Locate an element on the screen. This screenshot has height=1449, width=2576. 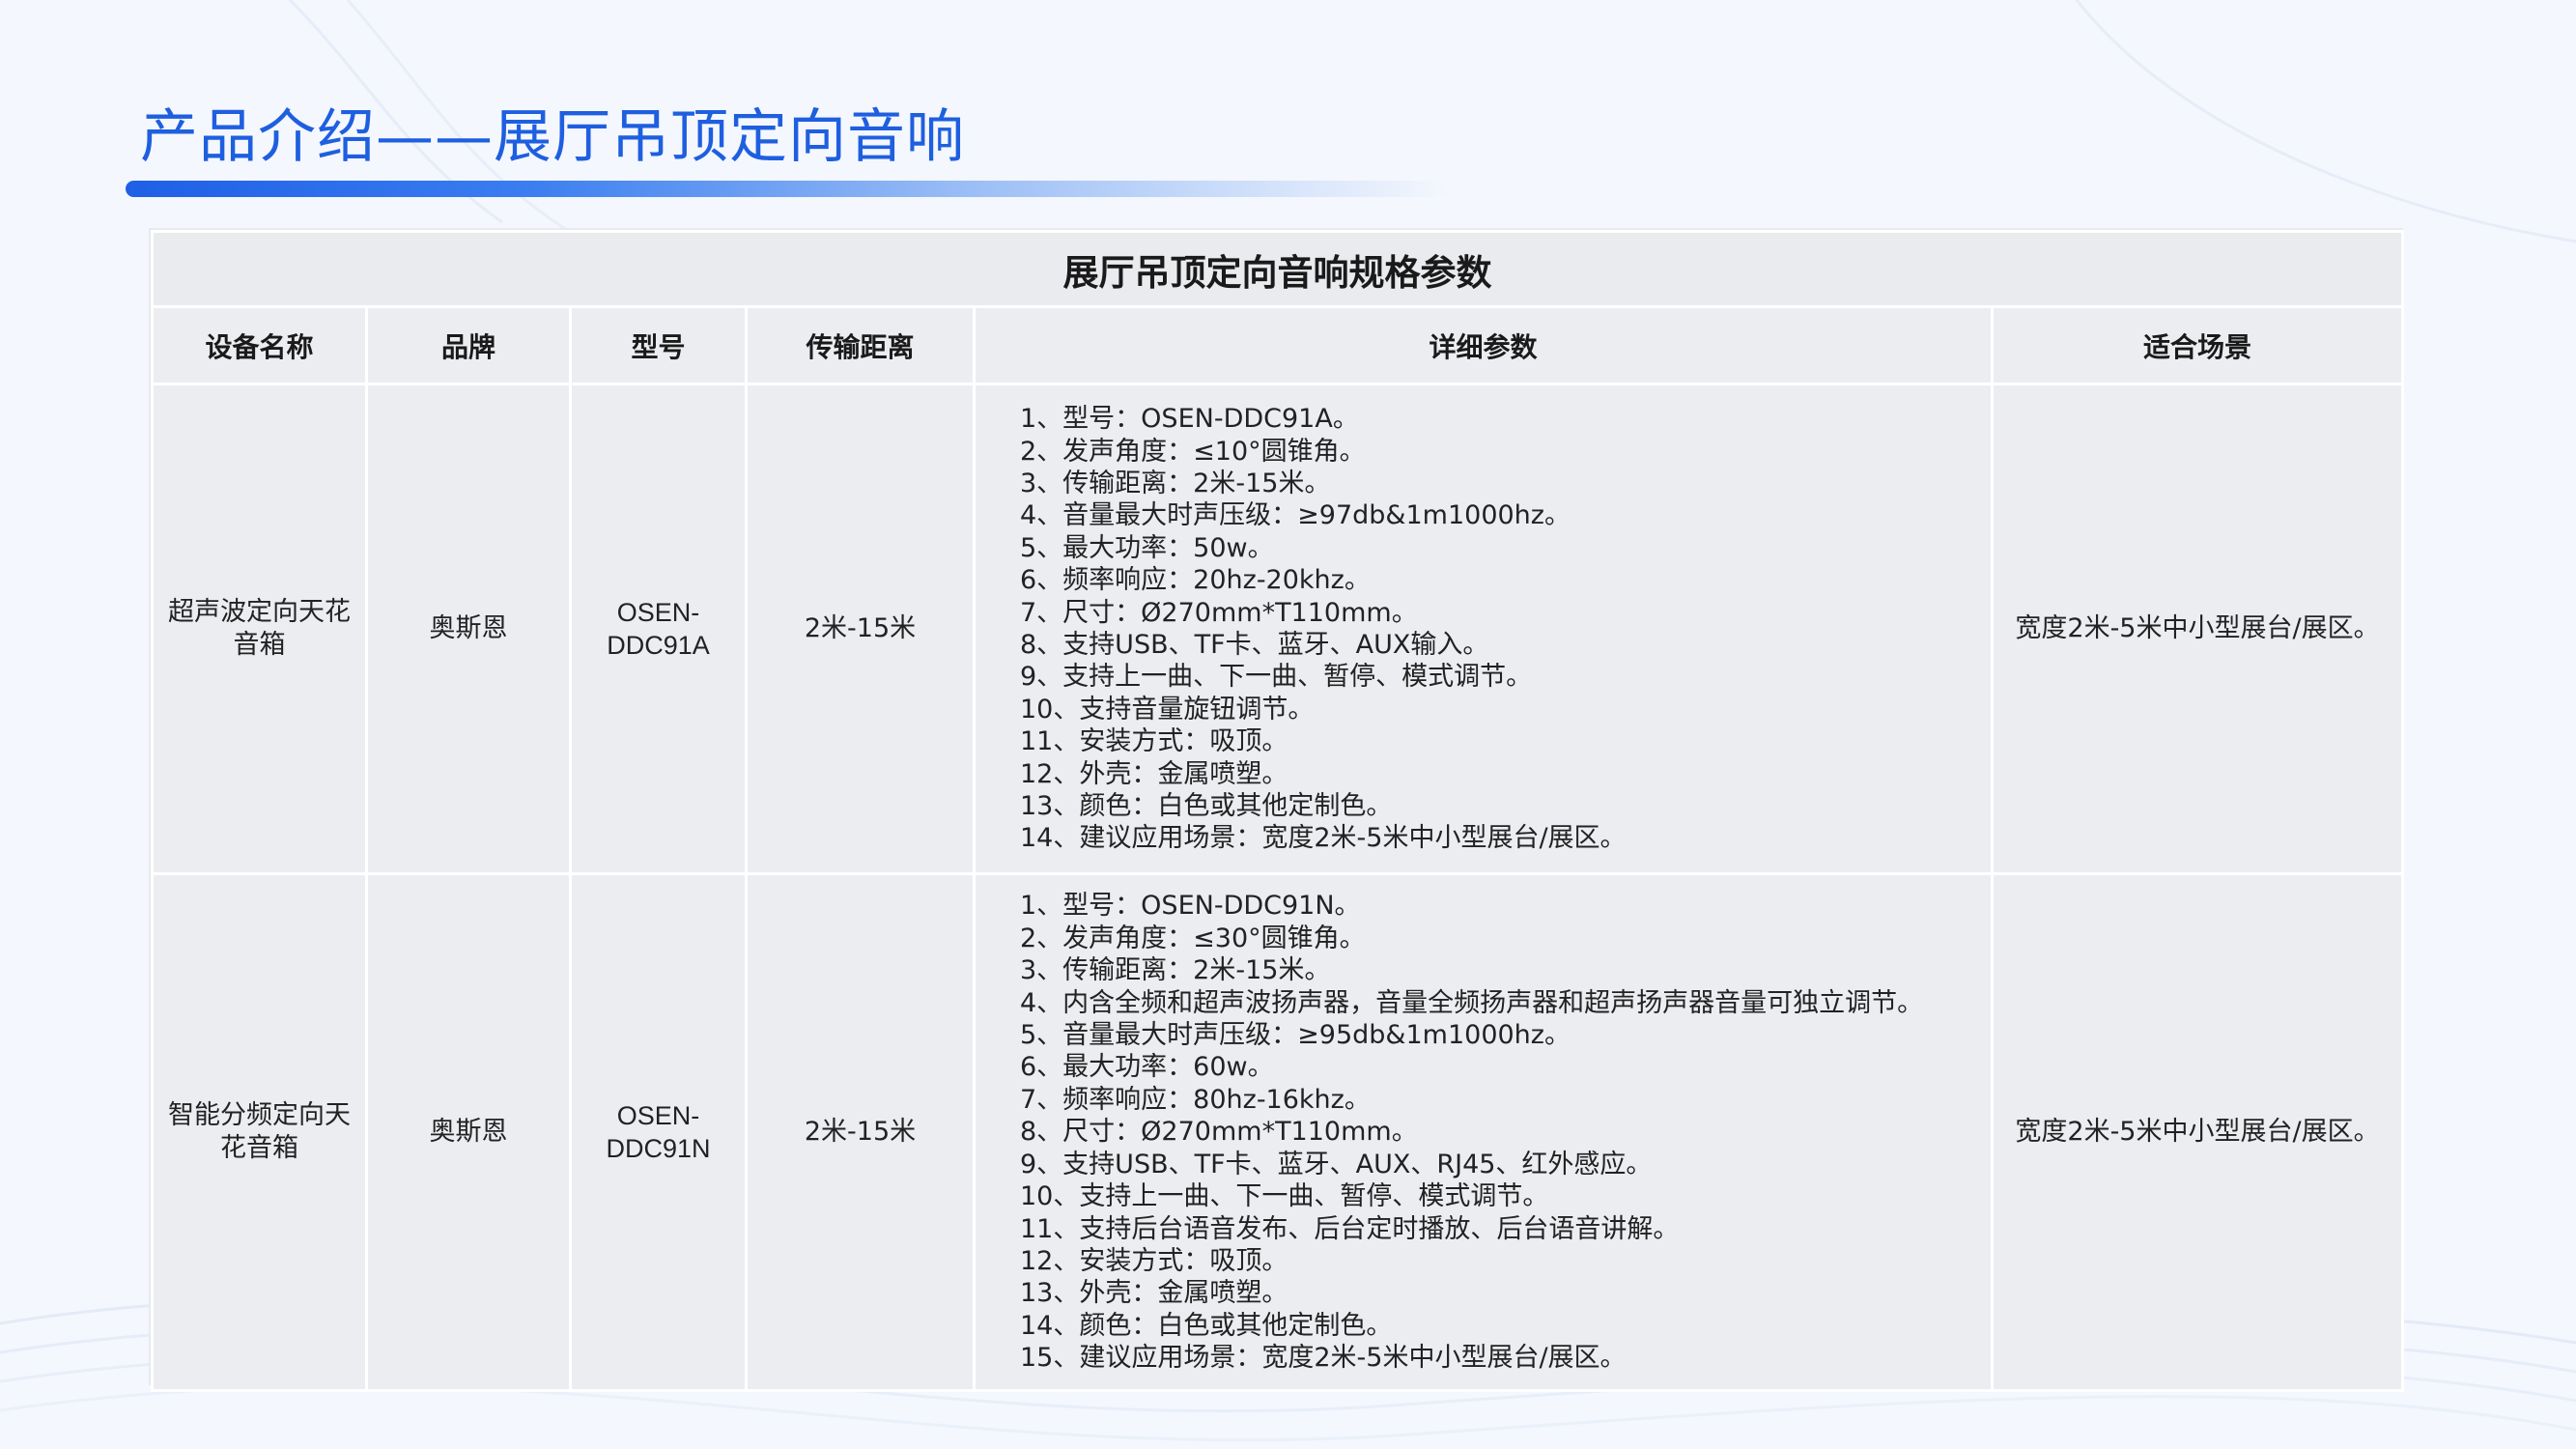
table-header-row: 设备名称 品牌 型号 传输距离 详细参数 适合场景 is located at coordinates (1277, 345).